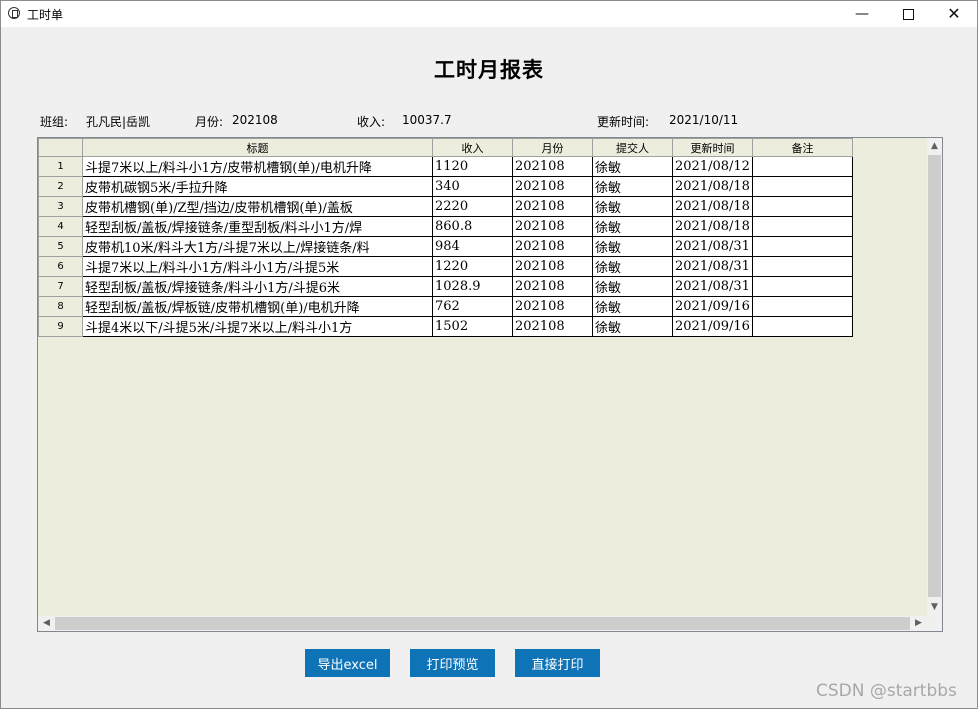  I want to click on col-header-updated: 更新时间, so click(712, 147).